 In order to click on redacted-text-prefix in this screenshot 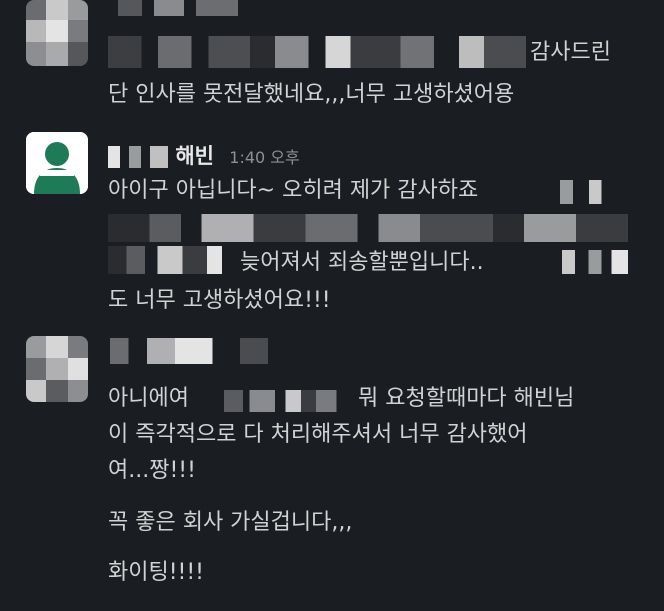, I will do `click(170, 260)`.